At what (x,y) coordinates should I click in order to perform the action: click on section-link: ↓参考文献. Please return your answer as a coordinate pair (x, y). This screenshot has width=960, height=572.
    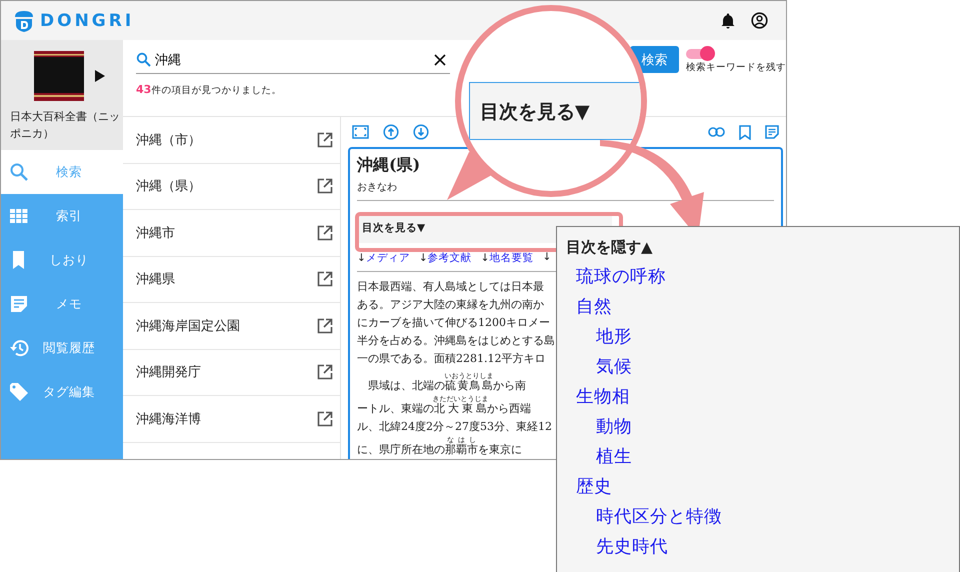
    Looking at the image, I should click on (445, 258).